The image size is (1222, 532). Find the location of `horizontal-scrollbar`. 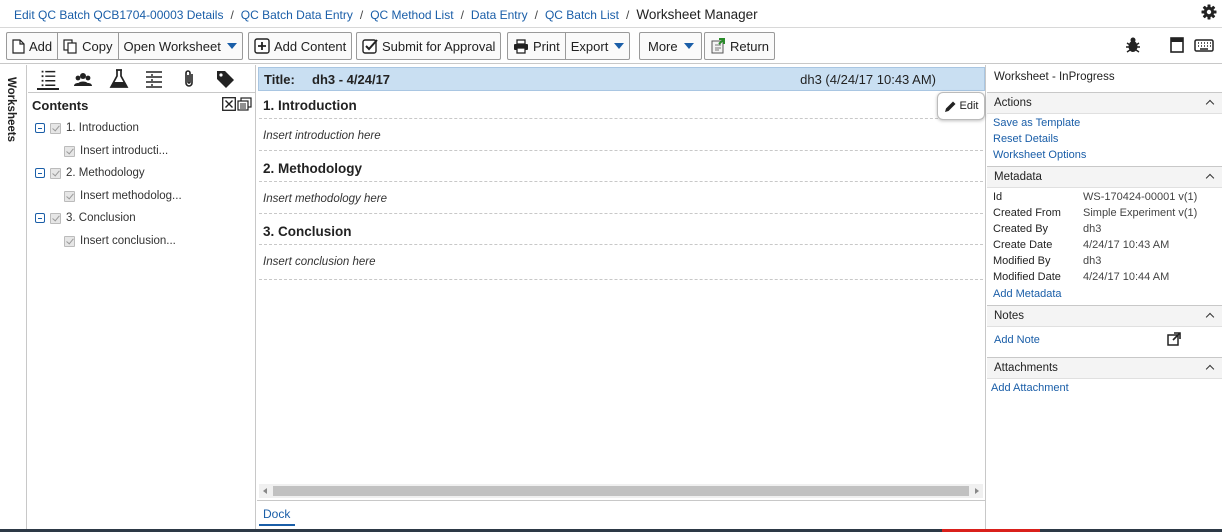

horizontal-scrollbar is located at coordinates (621, 491).